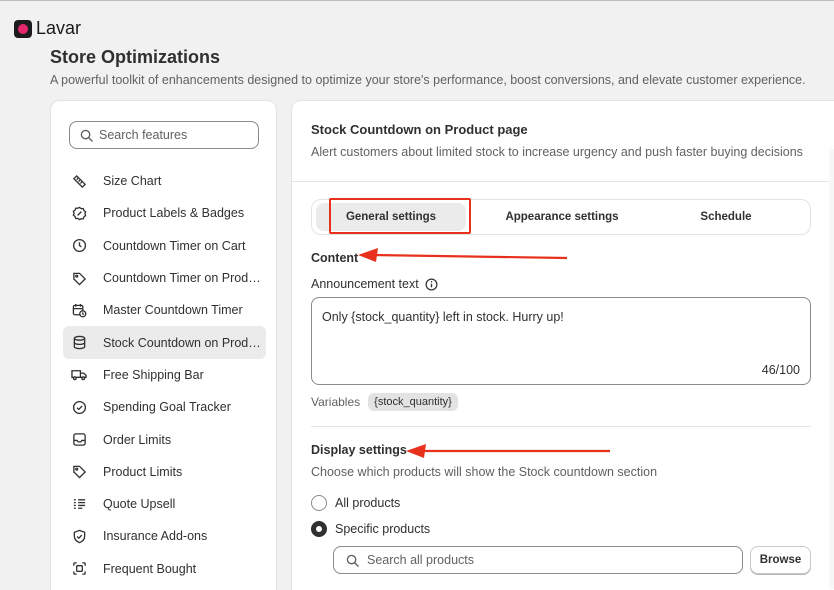 This screenshot has width=834, height=590. I want to click on announcement-label: Announcement text, so click(365, 284).